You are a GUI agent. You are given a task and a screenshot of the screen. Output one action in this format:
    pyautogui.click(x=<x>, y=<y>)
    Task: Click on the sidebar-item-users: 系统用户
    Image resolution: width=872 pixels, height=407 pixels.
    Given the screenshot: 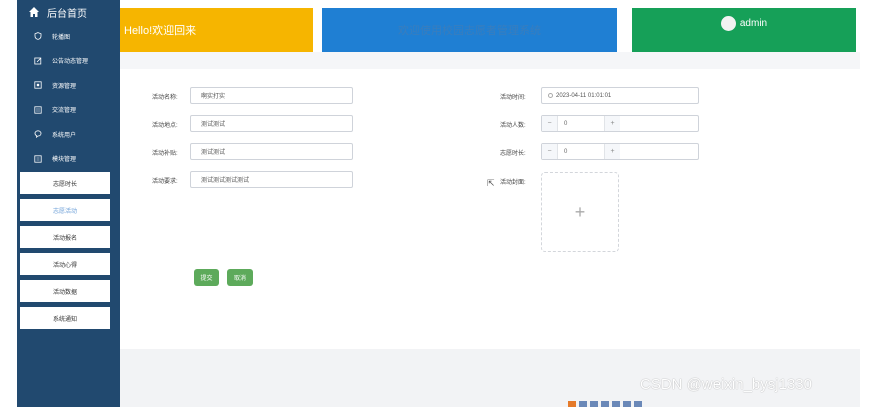 What is the action you would take?
    pyautogui.click(x=68, y=134)
    